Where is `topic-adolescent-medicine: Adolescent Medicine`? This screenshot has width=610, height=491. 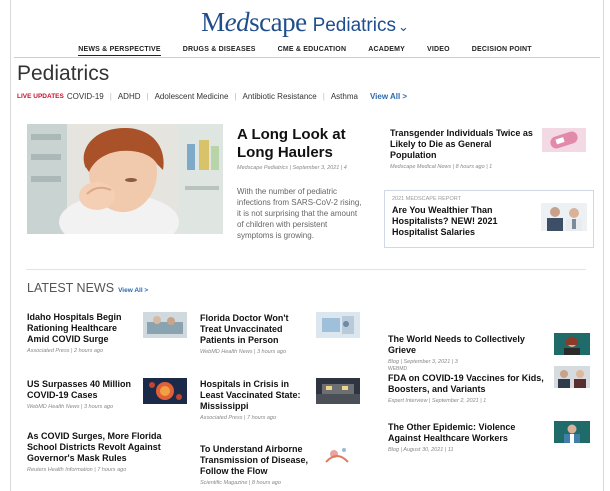 topic-adolescent-medicine: Adolescent Medicine is located at coordinates (192, 96).